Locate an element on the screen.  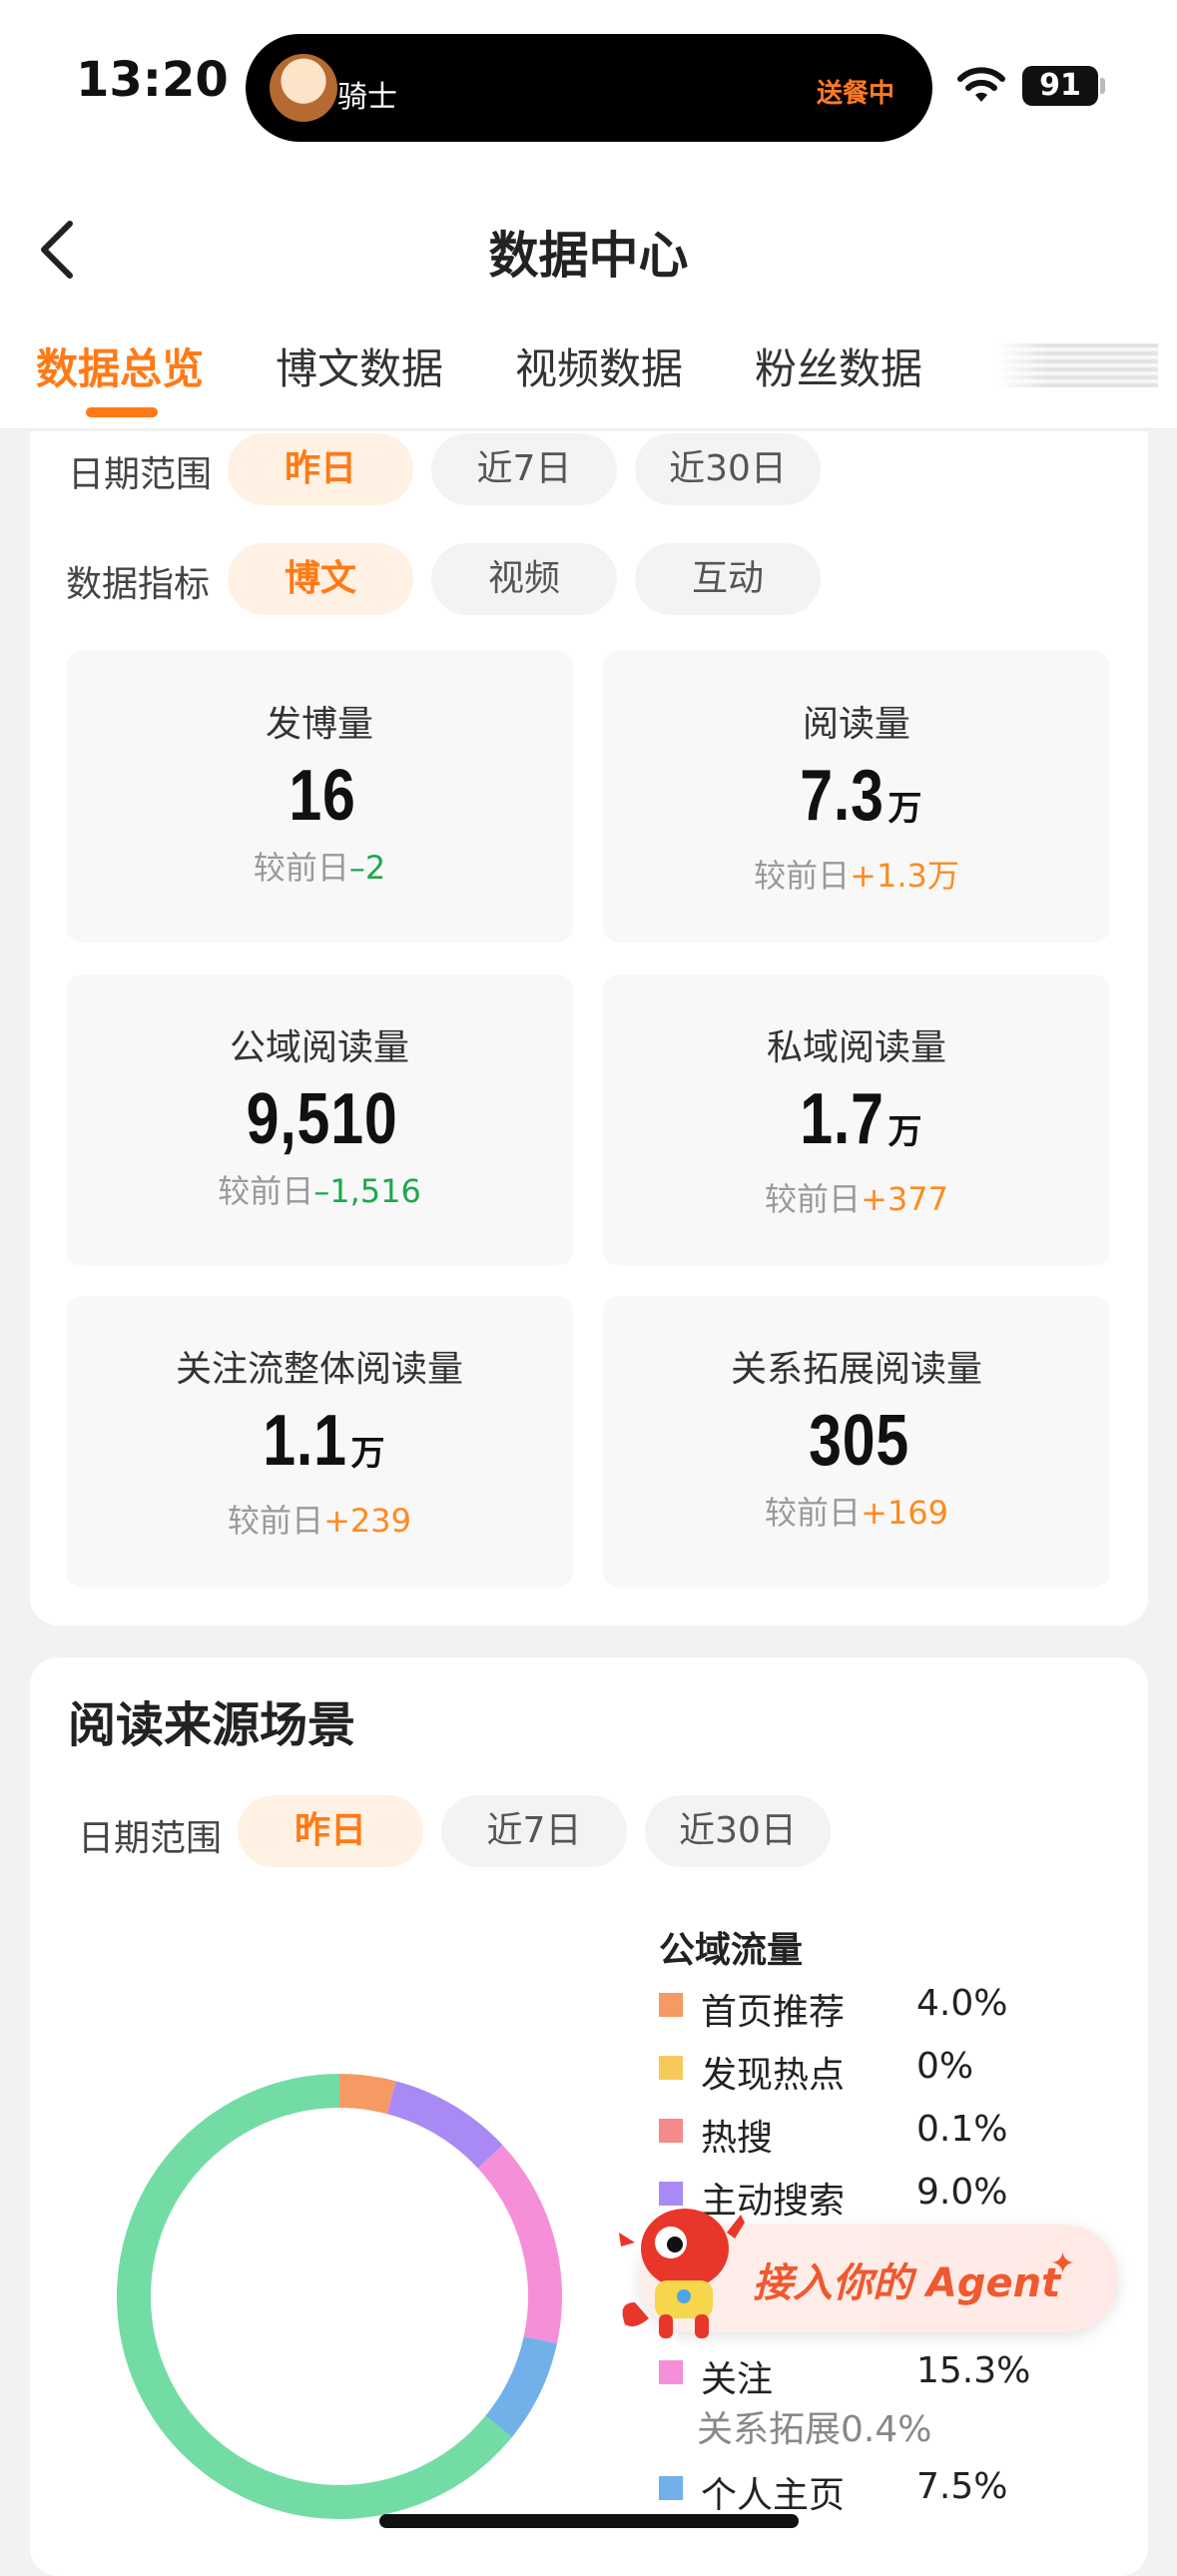
agent-label: 接入你的 Agent is located at coordinates (906, 2279).